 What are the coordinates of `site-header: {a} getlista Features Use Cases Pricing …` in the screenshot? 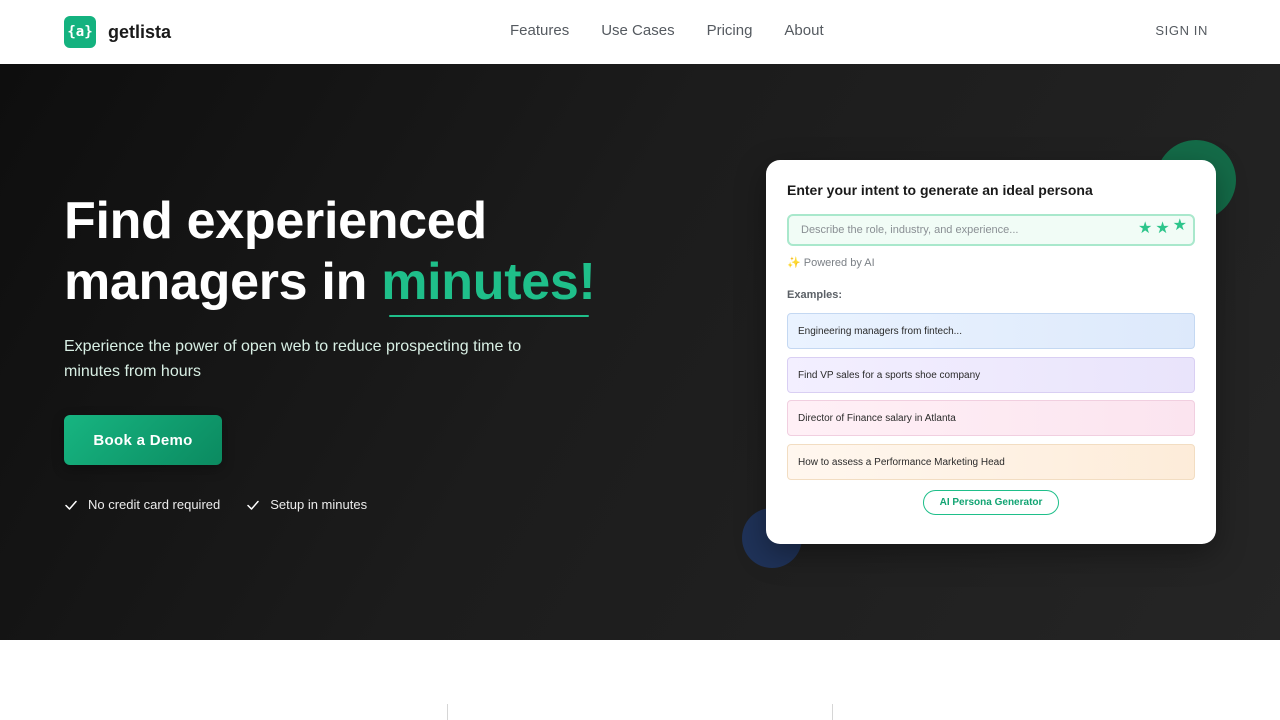 It's located at (640, 32).